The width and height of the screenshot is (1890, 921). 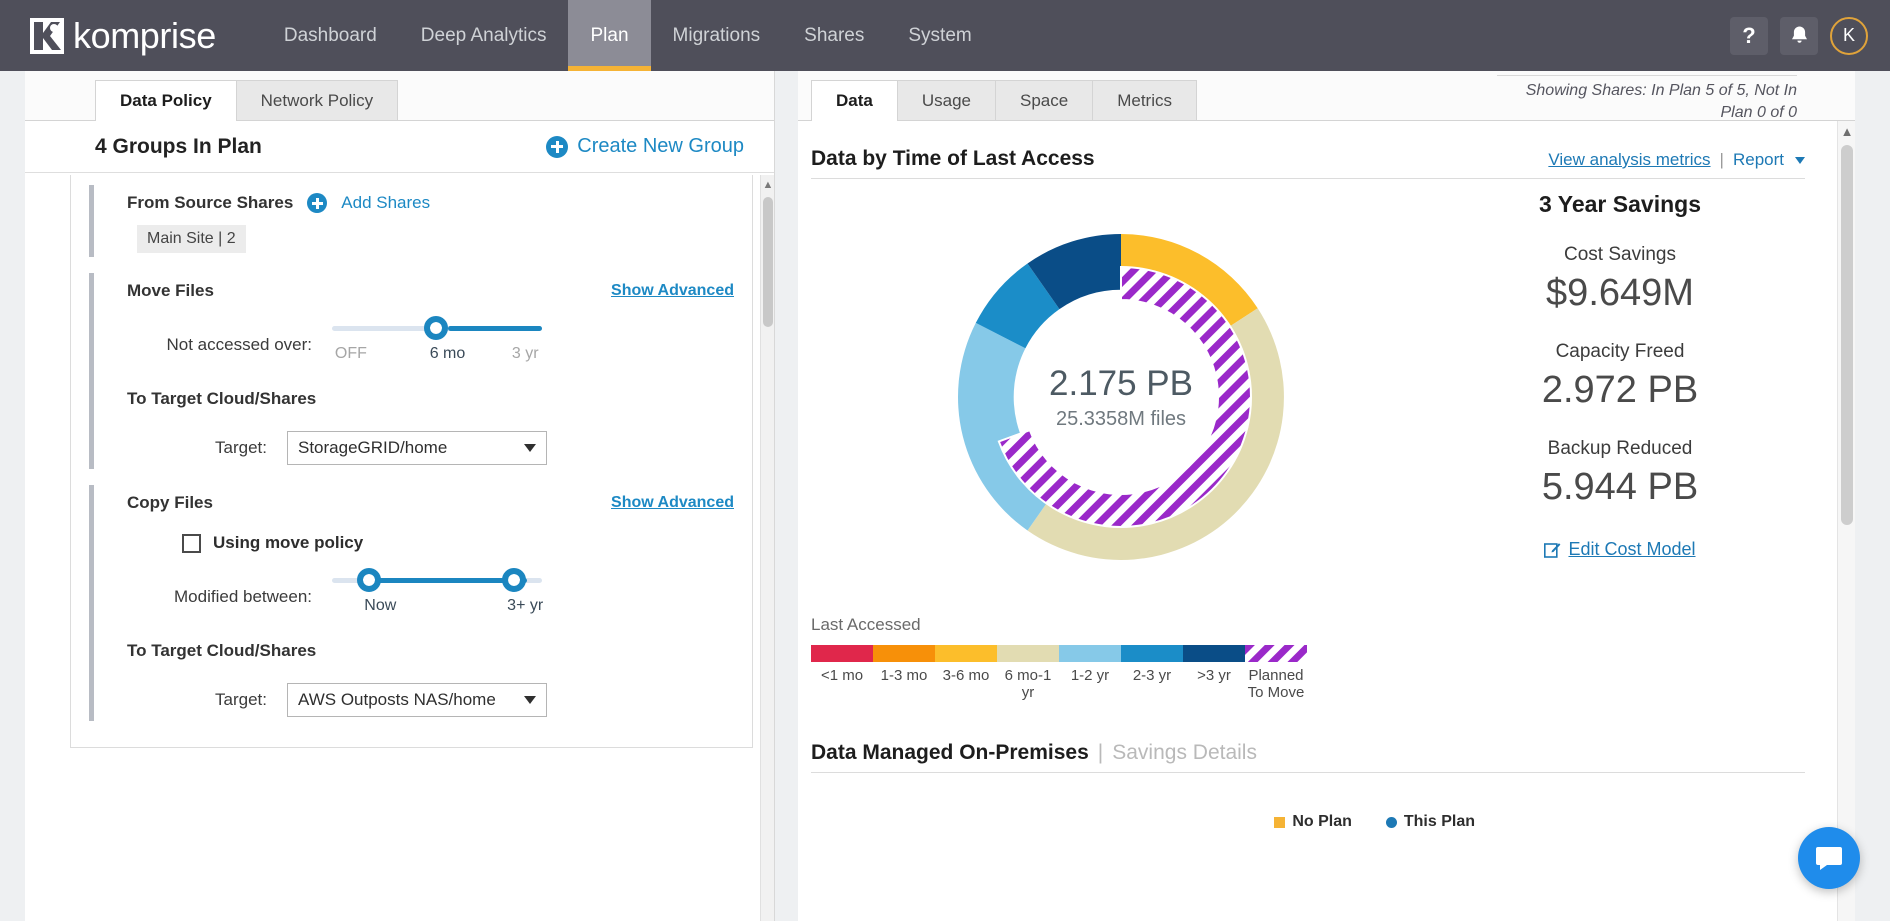 What do you see at coordinates (946, 100) in the screenshot?
I see `tab-usage: Usage` at bounding box center [946, 100].